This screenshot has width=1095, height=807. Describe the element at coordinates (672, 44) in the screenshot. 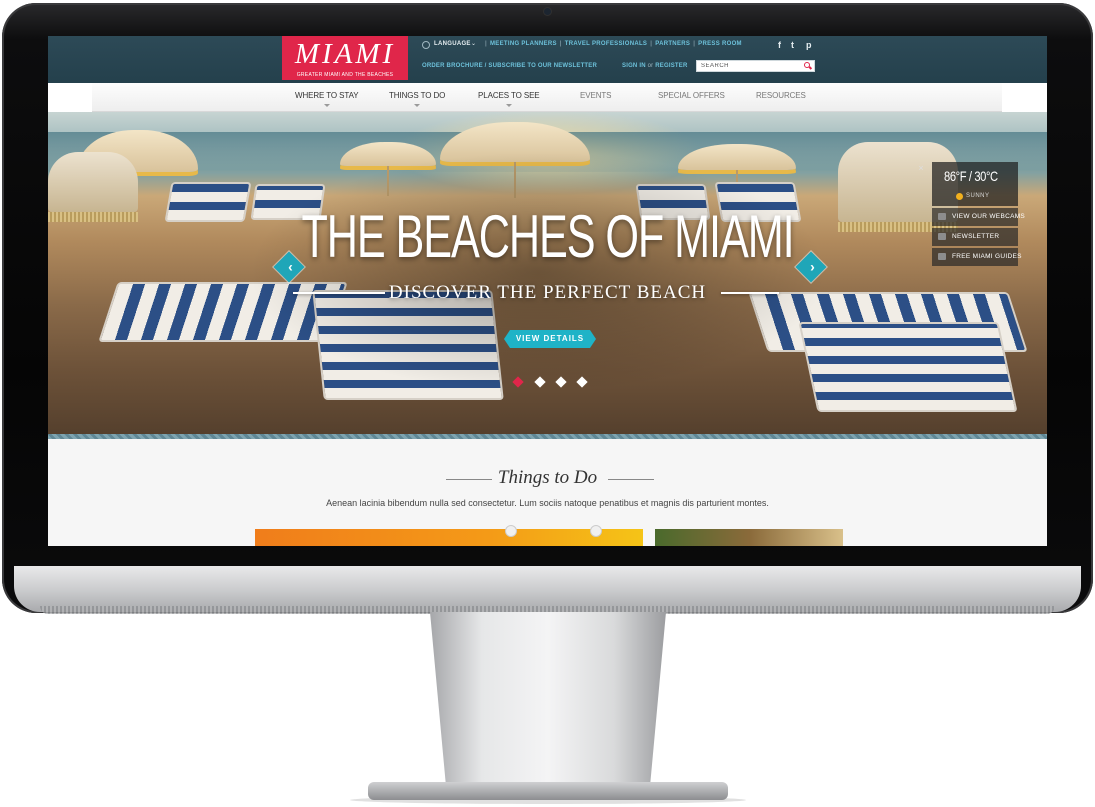

I see `link-partners: PARTNERS` at that location.